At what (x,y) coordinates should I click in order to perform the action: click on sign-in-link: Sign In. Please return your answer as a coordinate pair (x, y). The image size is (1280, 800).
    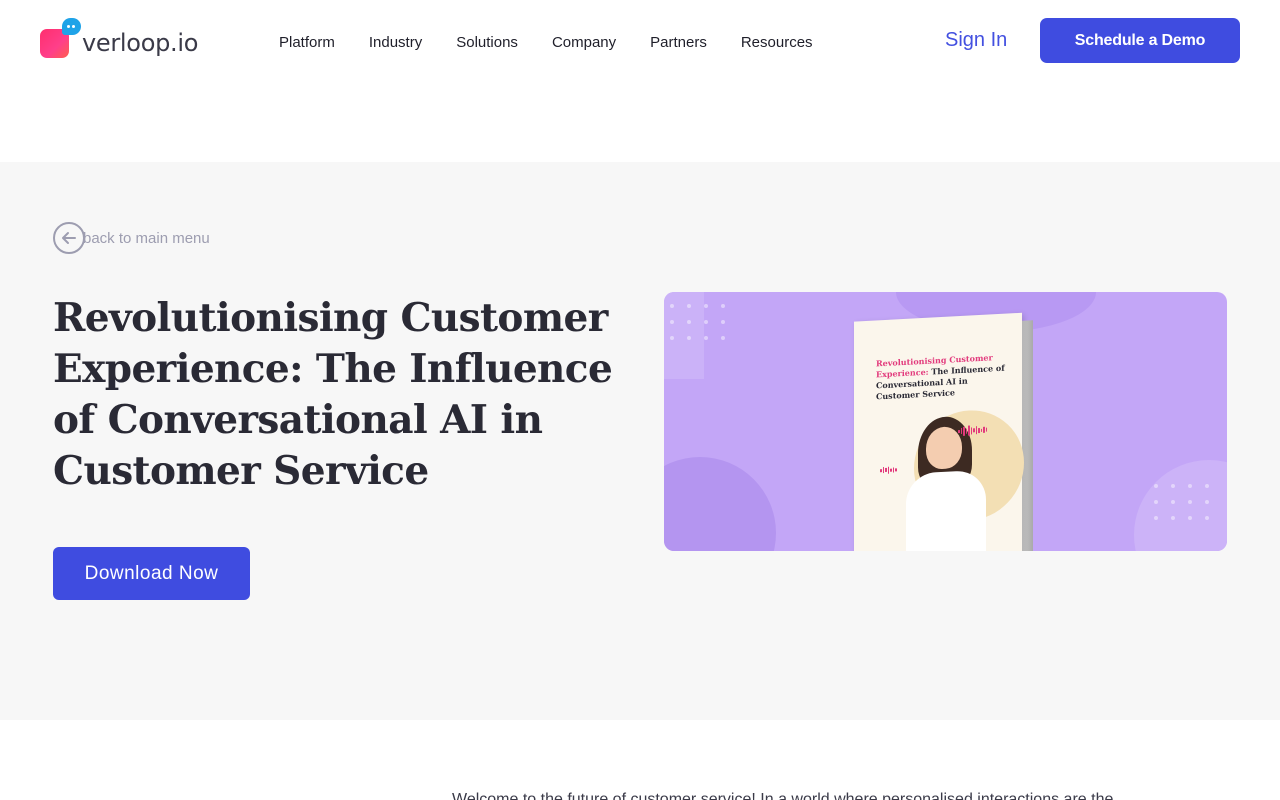
    Looking at the image, I should click on (976, 40).